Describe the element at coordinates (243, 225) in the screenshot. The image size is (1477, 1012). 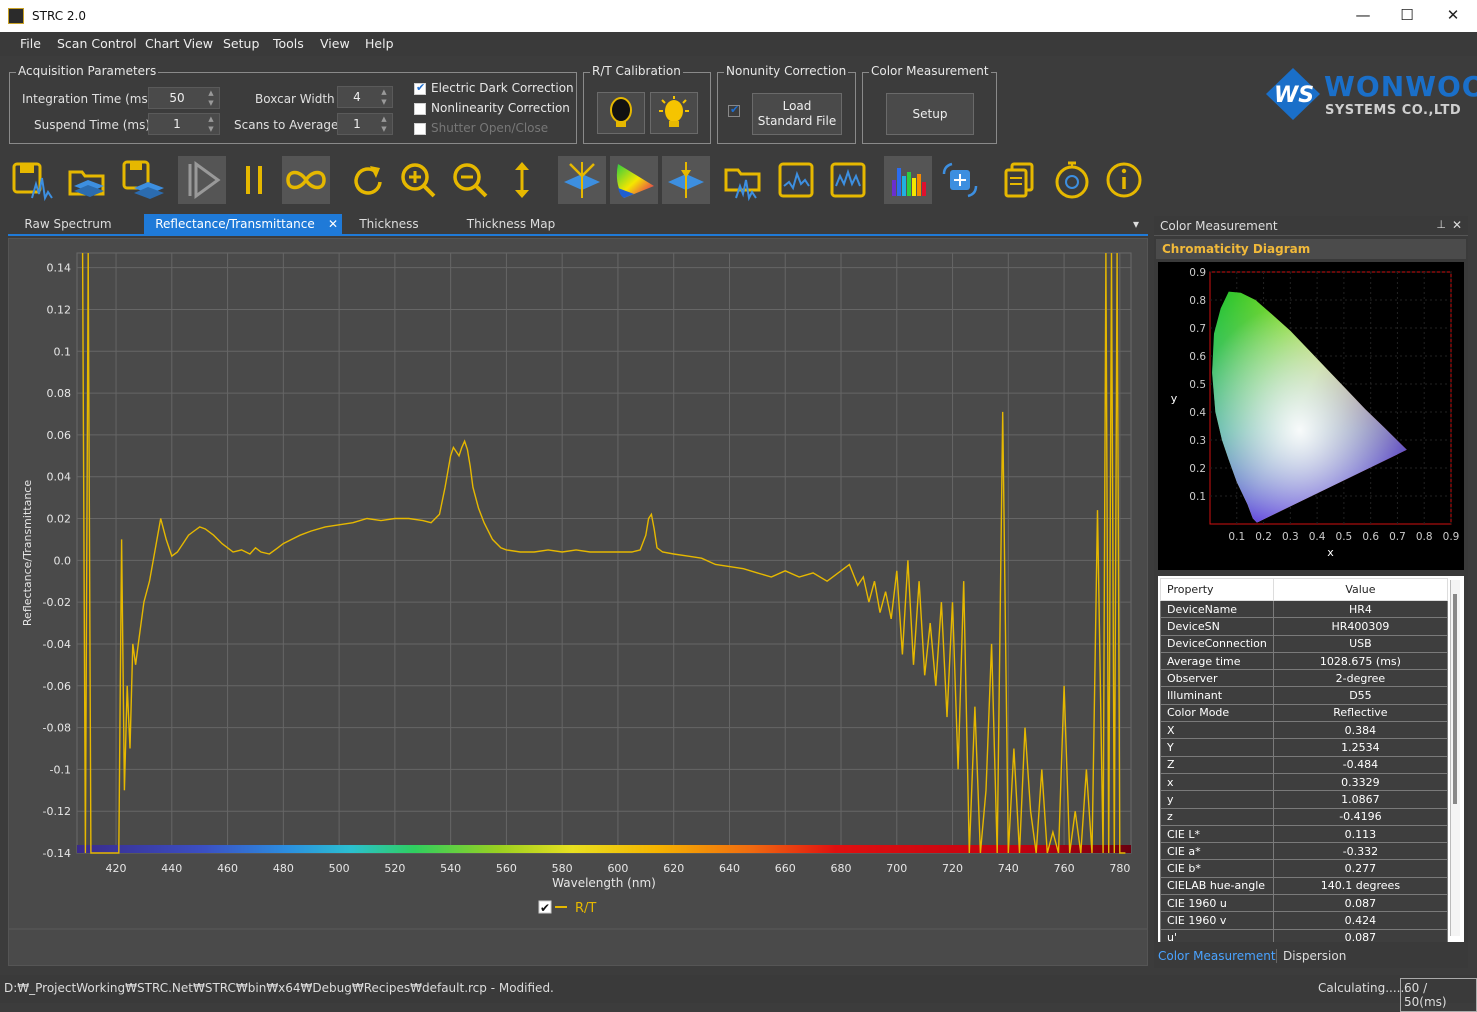
I see `tab-reflectance-transmittance: Reflectance/Transmittance ✕` at that location.